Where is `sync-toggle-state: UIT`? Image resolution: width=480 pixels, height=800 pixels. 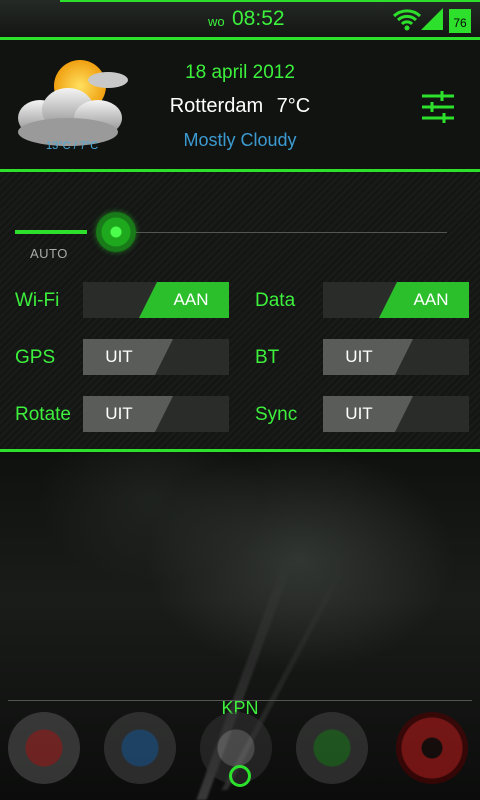
sync-toggle-state: UIT is located at coordinates (368, 414).